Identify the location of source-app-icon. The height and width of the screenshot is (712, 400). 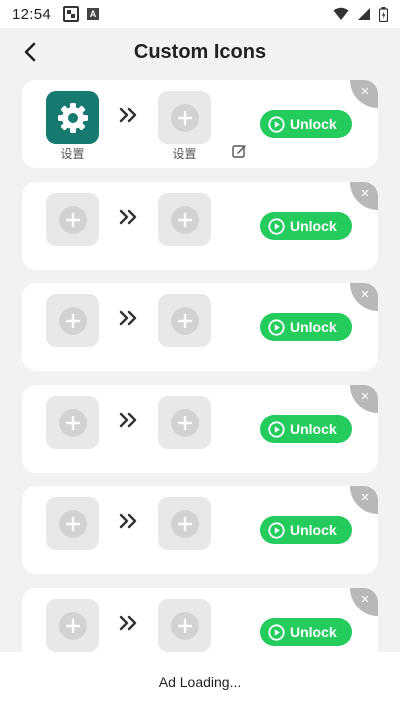
(72, 117).